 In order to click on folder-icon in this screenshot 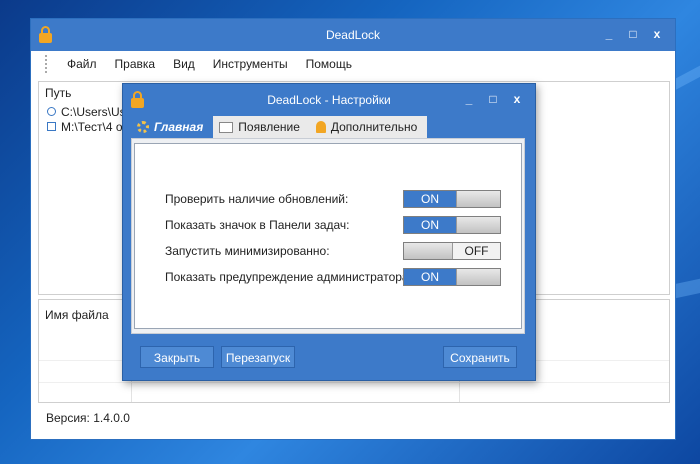, I will do `click(51, 111)`.